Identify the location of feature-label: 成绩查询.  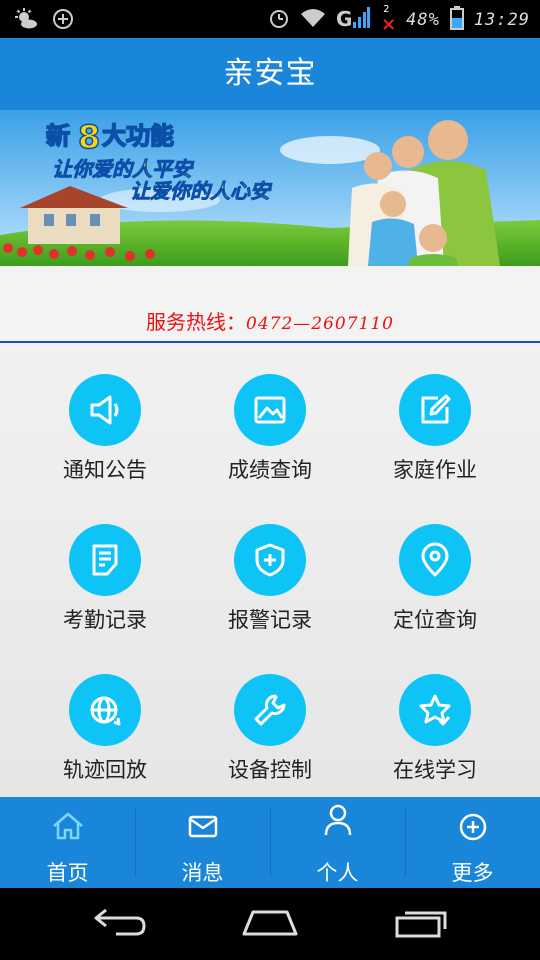
(270, 470).